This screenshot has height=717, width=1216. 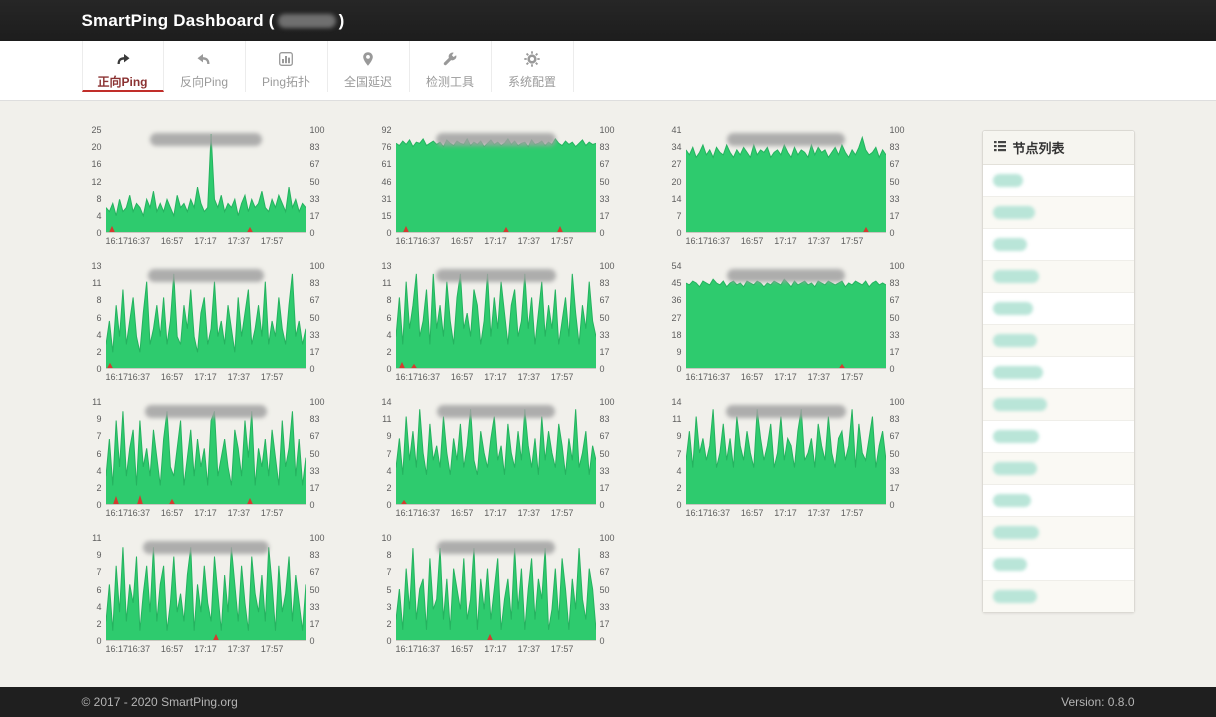 I want to click on nav-tab-forward-ping: 正向Ping, so click(x=122, y=66).